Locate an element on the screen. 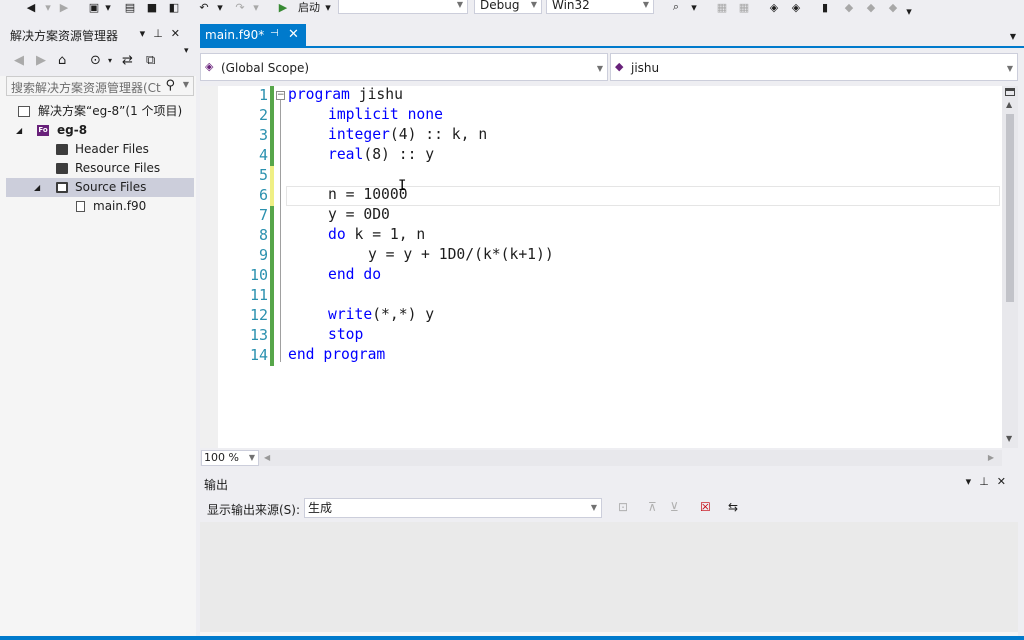  output-source-dropdown: 生成 ▼ is located at coordinates (453, 508).